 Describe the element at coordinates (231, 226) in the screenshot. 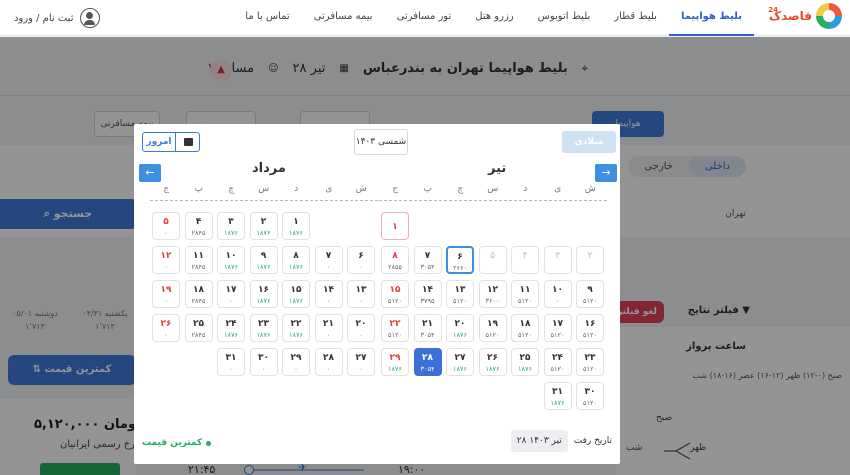

I see `calendar-day: ۳ ۱۸۷۶` at that location.